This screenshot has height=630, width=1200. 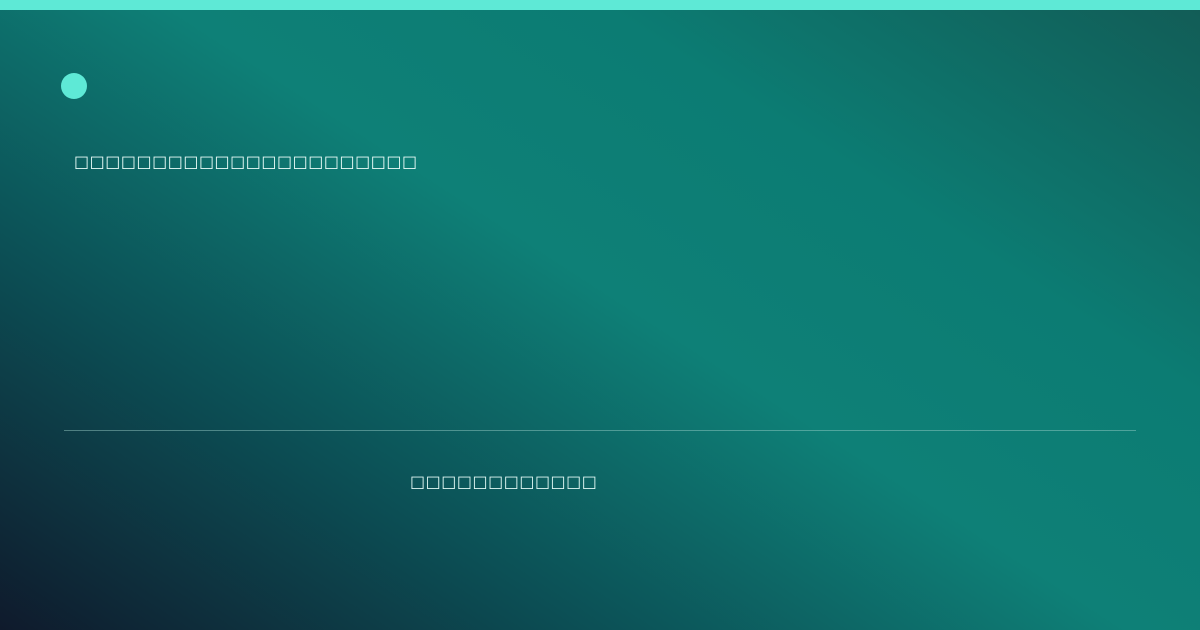 I want to click on divider, so click(x=600, y=430).